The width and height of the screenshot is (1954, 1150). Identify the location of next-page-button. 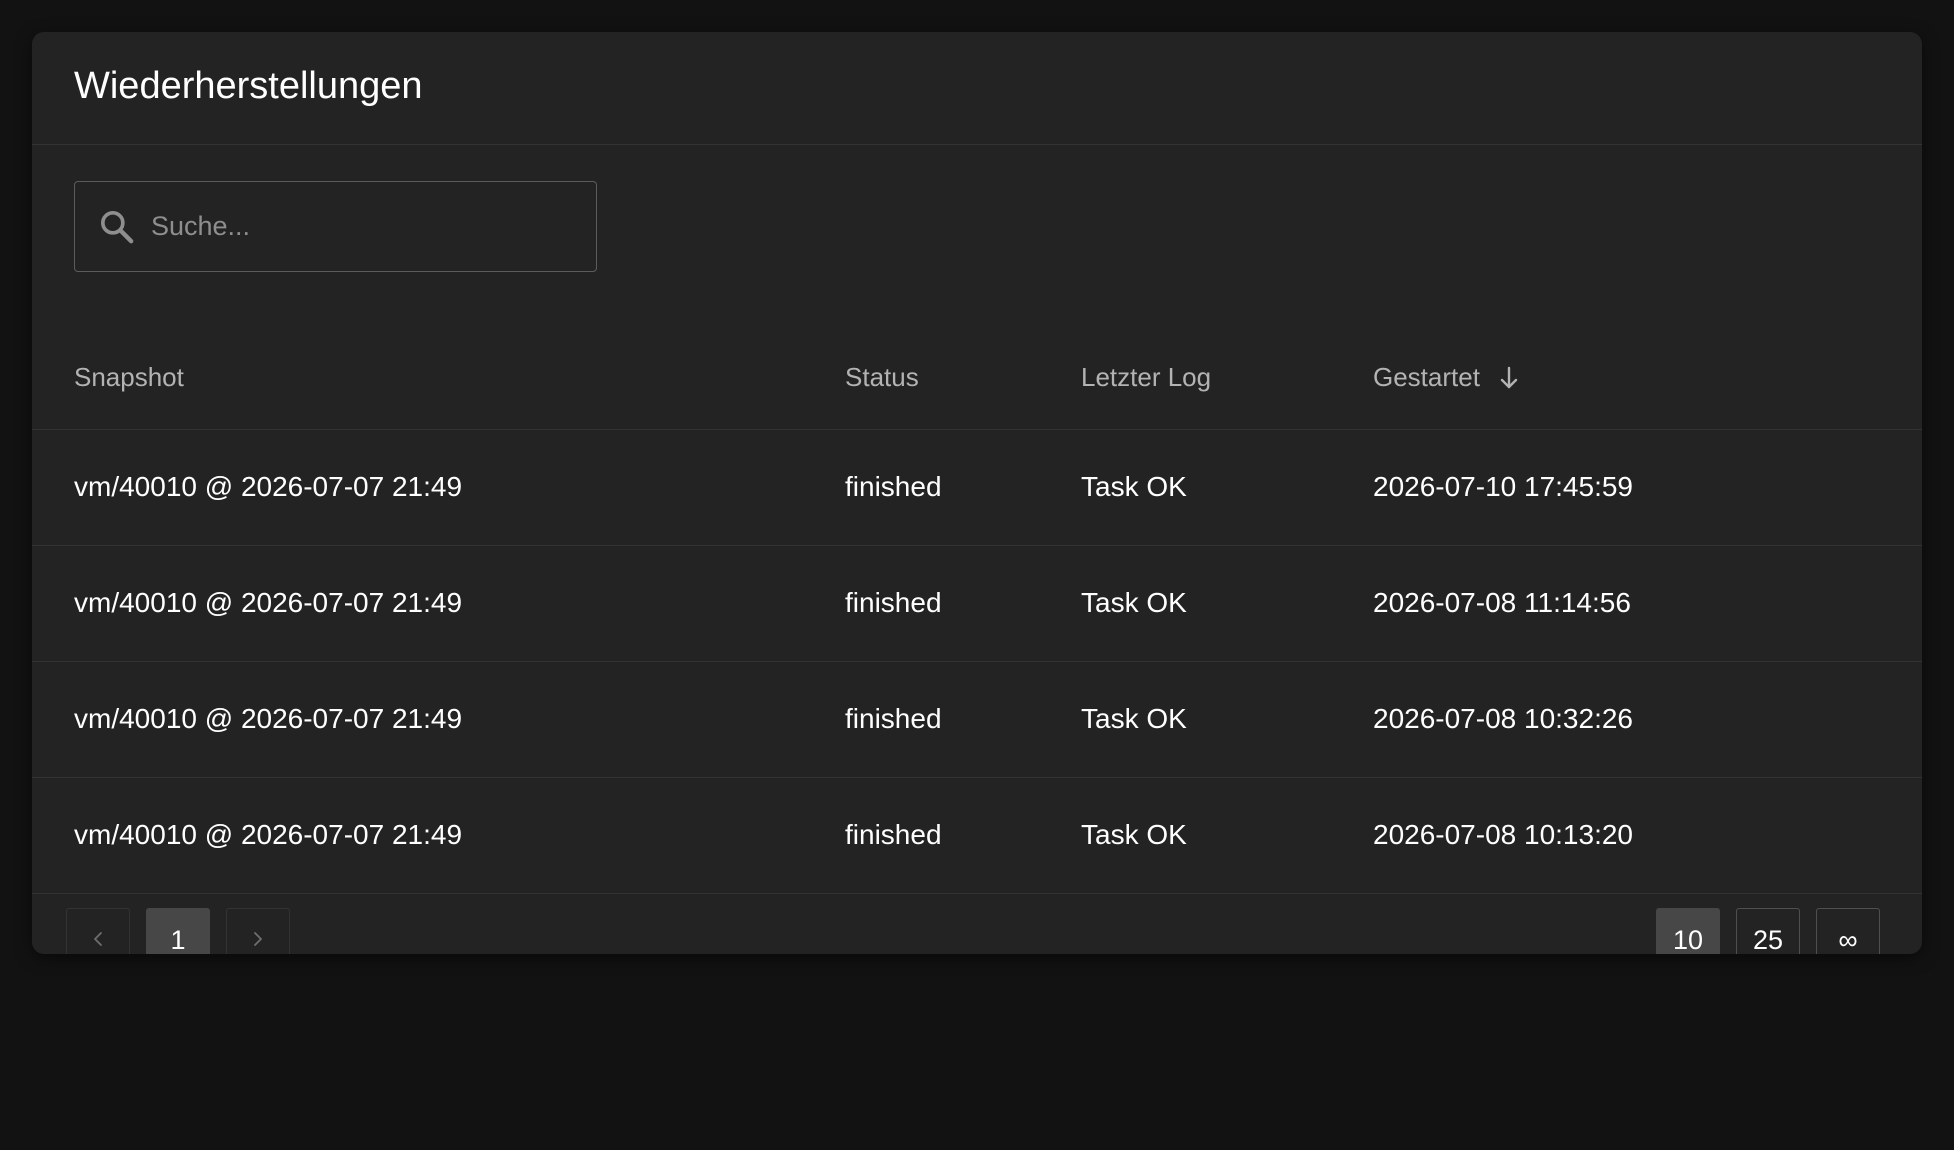
(258, 931).